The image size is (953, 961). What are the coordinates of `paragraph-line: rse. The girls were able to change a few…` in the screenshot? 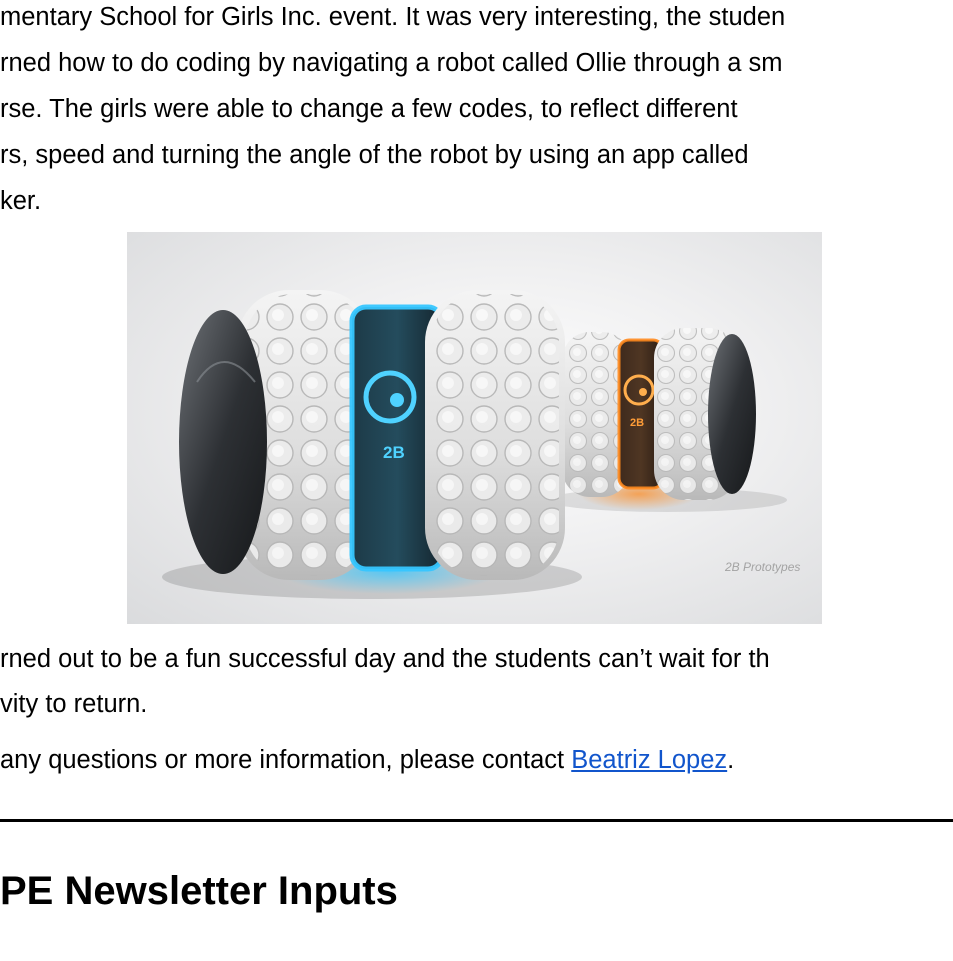 It's located at (369, 109).